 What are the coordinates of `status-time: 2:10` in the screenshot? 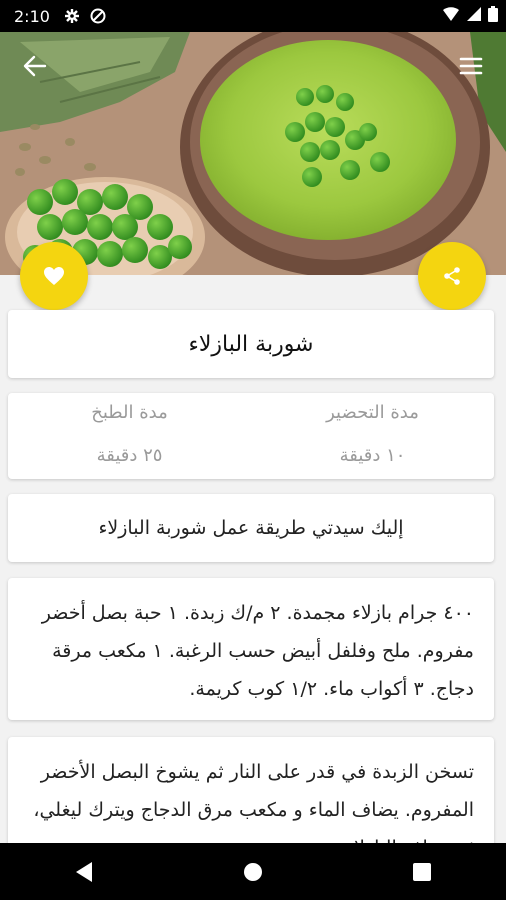 It's located at (32, 16).